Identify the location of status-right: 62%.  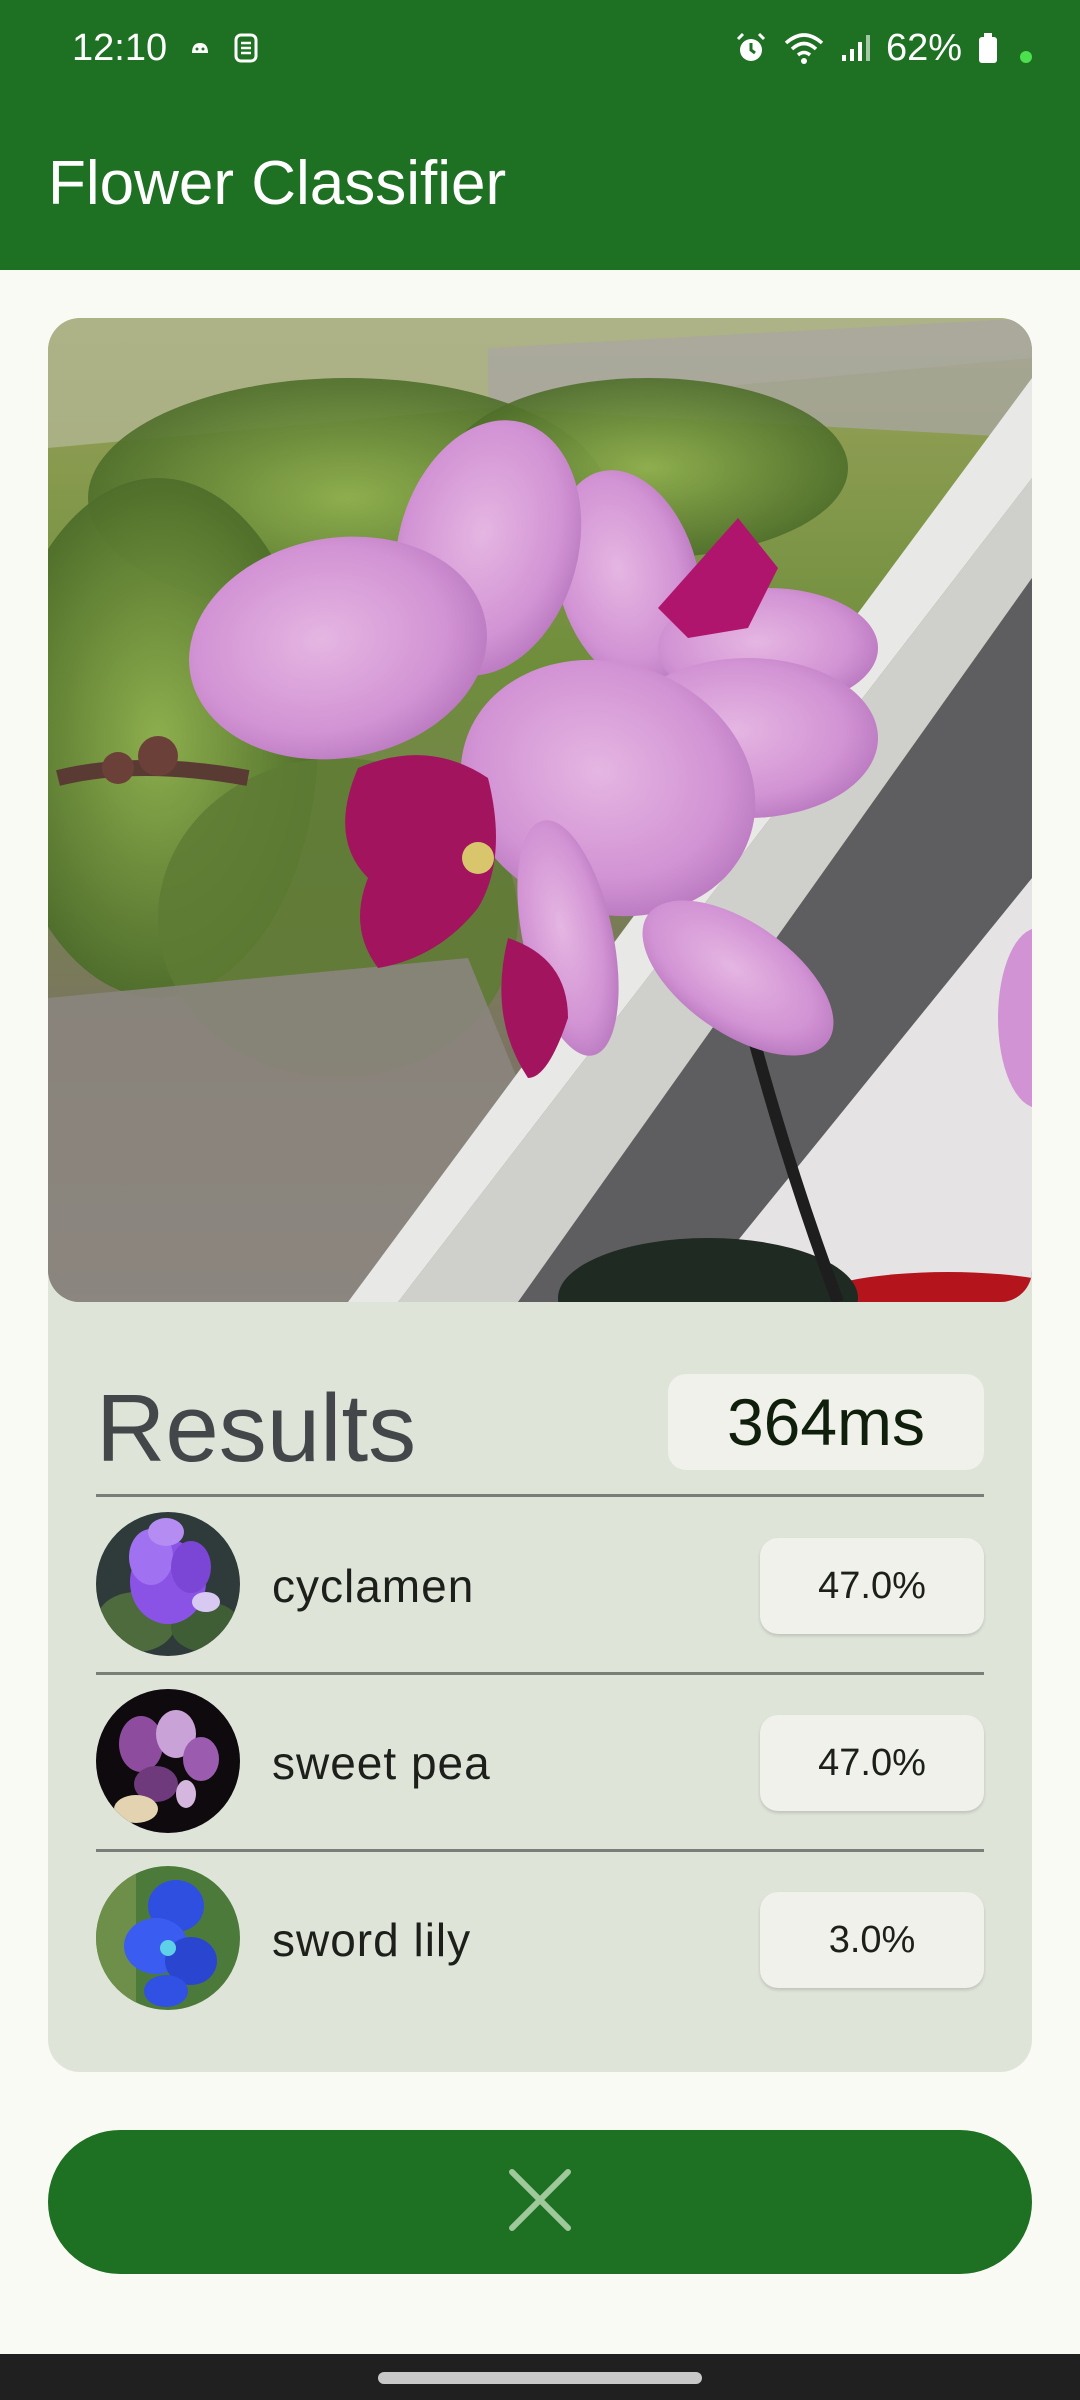
(883, 48).